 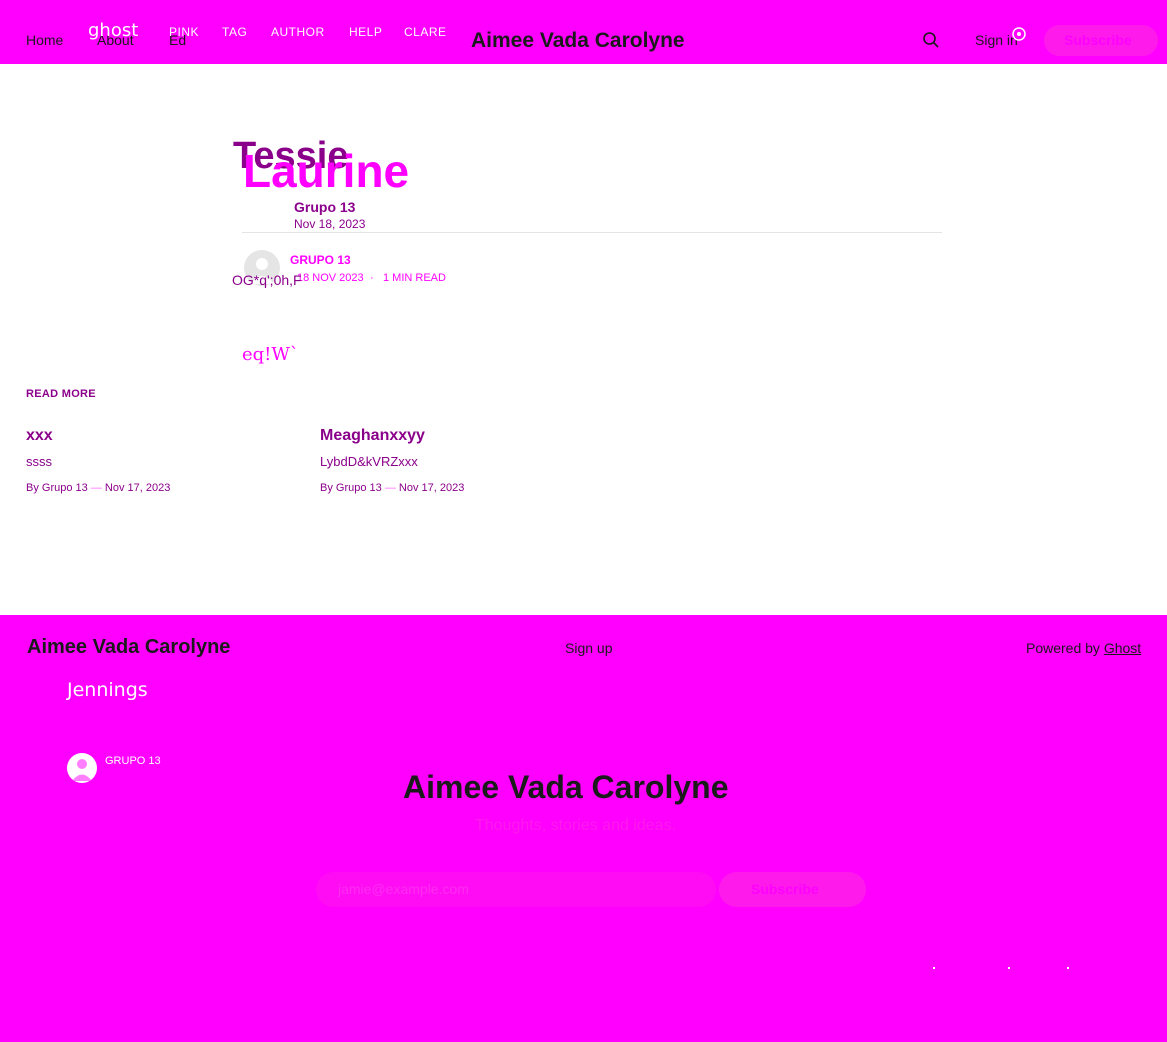 I want to click on divider, so click(x=592, y=232).